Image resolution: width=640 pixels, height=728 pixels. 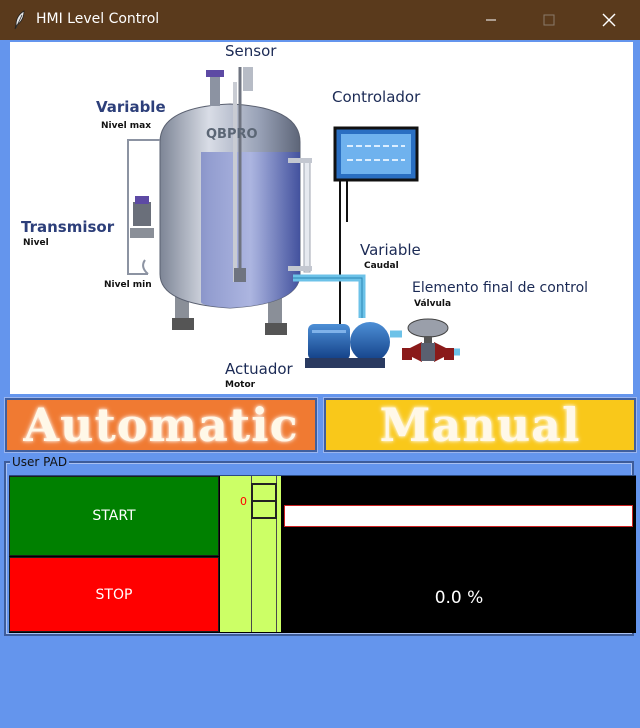 I want to click on close-button, so click(x=609, y=20).